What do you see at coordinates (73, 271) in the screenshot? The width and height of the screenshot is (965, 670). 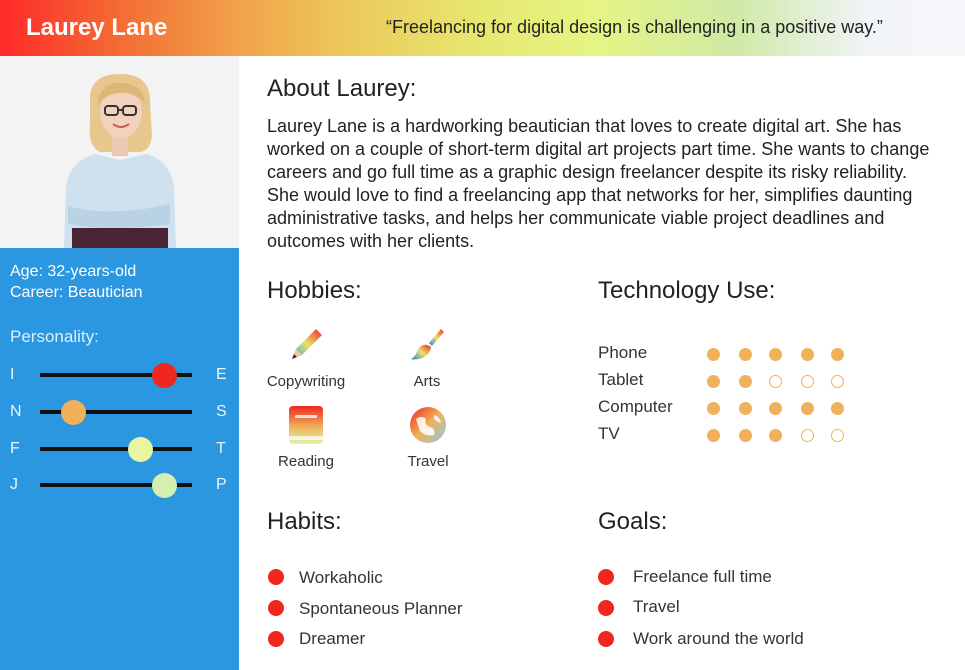 I see `age-text: Age: 32-years-old` at bounding box center [73, 271].